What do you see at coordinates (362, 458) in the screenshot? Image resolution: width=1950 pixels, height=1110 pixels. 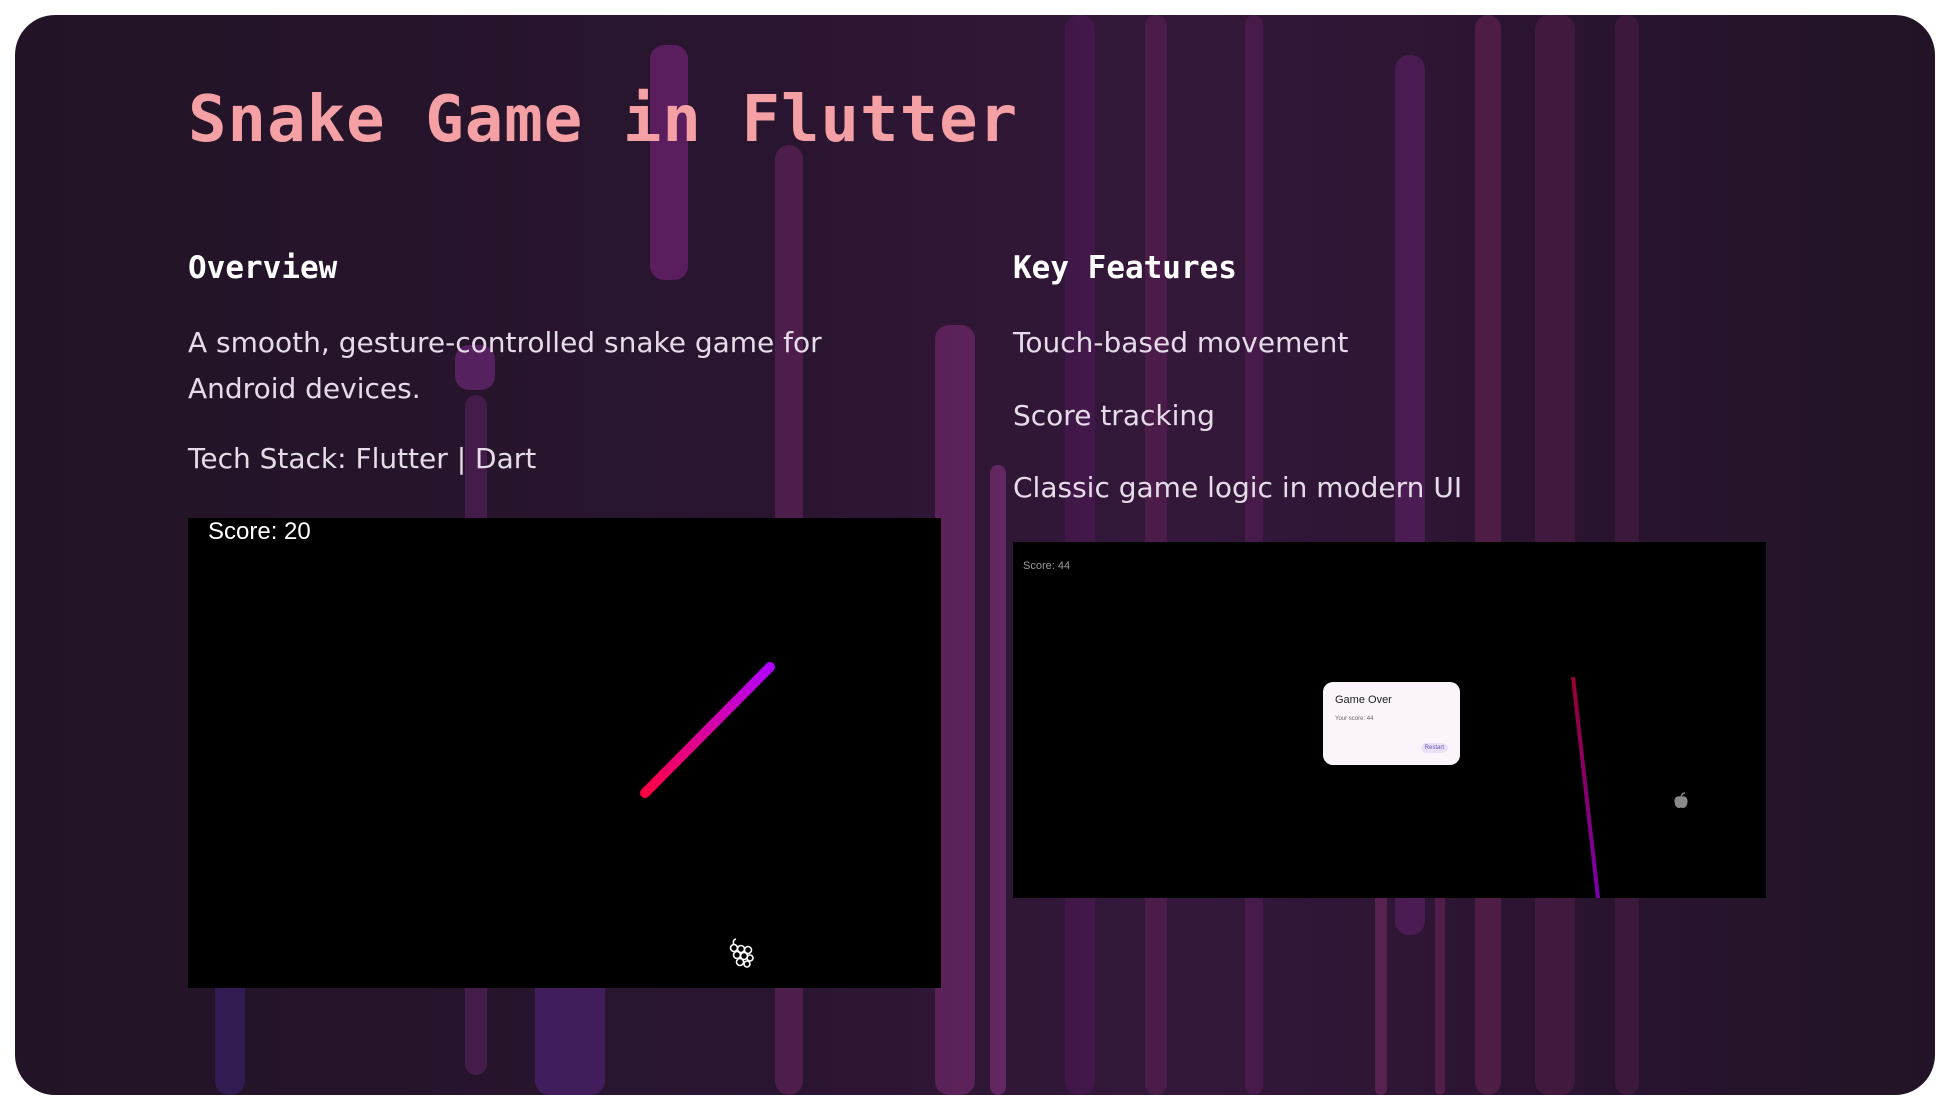 I see `tech-stack-text: Tech Stack: Flutter | Dart` at bounding box center [362, 458].